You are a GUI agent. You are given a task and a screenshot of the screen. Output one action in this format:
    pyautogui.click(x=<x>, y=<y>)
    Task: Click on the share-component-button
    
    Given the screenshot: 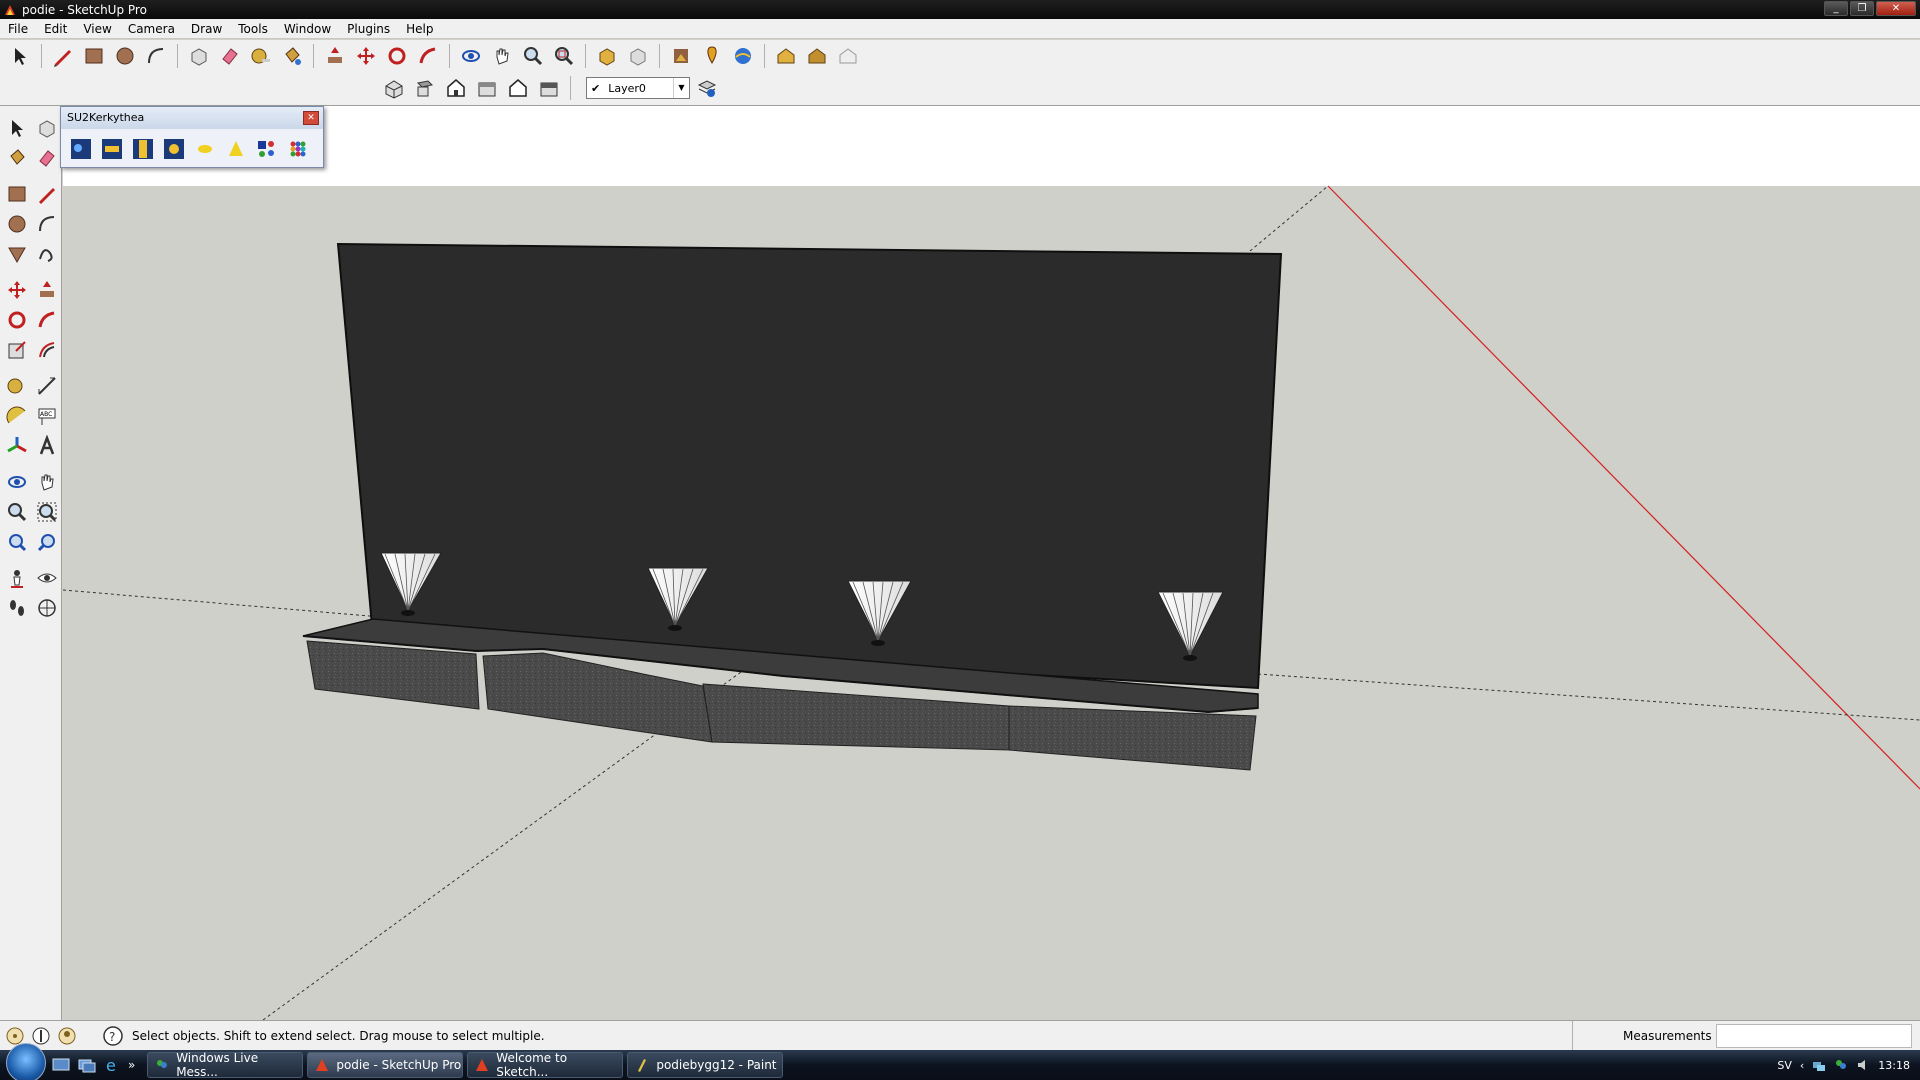 What is the action you would take?
    pyautogui.click(x=817, y=56)
    